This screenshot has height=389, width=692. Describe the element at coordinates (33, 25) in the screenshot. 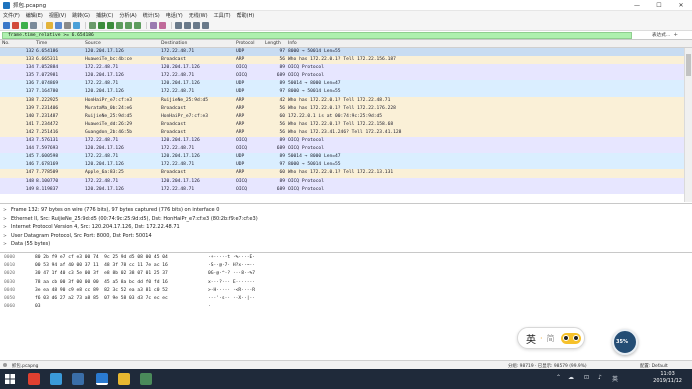

I see `capture-options-icon` at that location.